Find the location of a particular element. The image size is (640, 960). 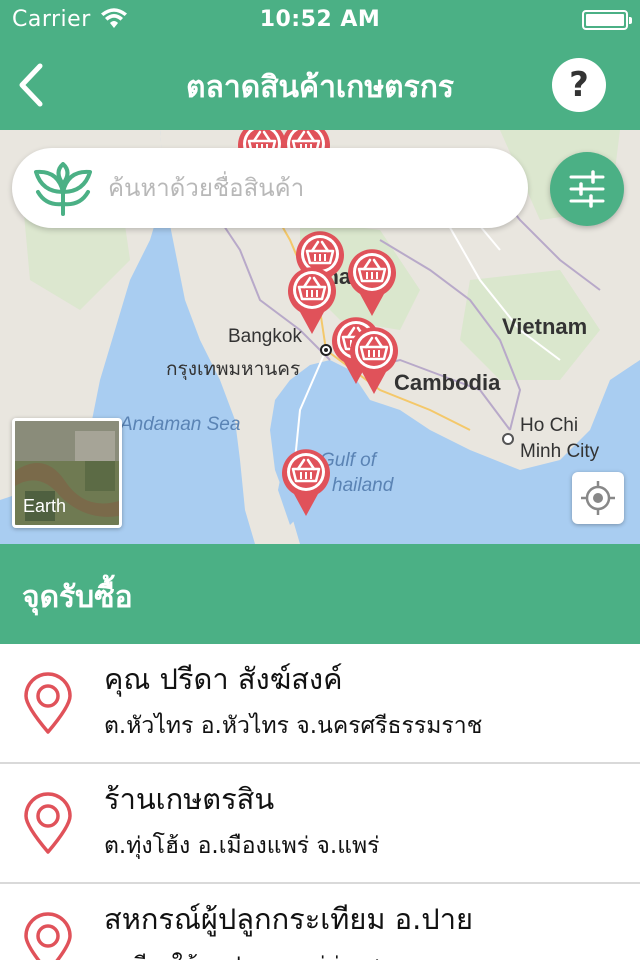

search-input is located at coordinates (308, 188).